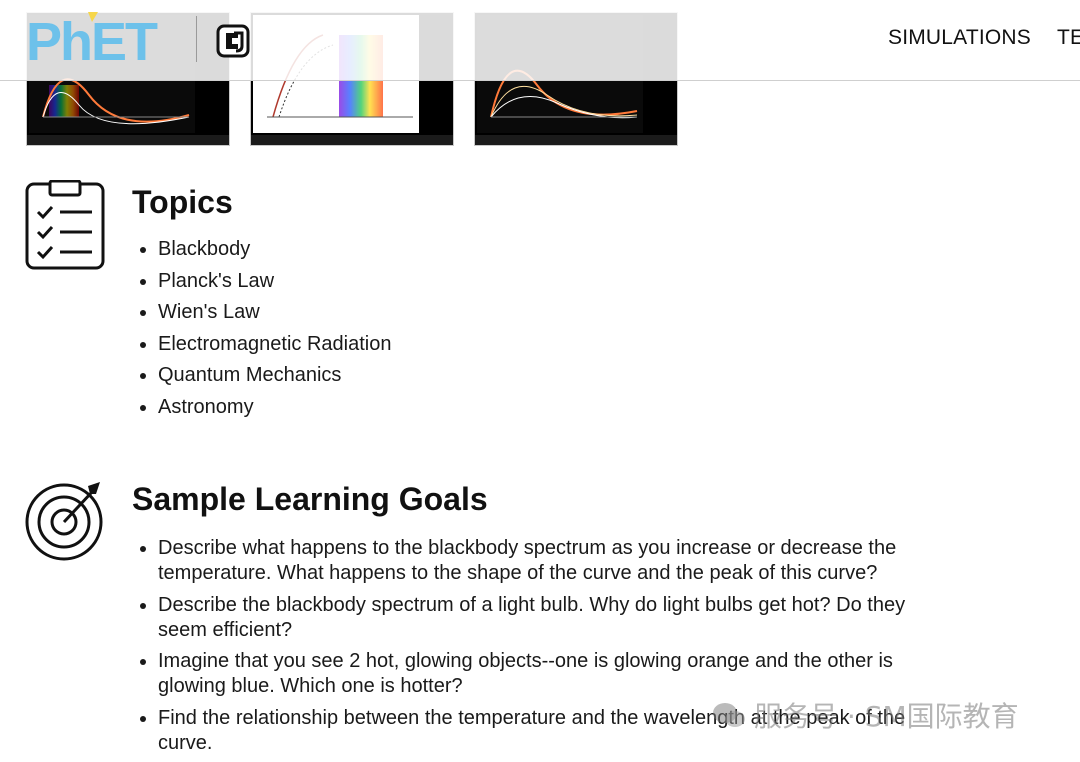 This screenshot has height=762, width=1080. I want to click on nav-simulations: SIMULATIONS, so click(959, 38).